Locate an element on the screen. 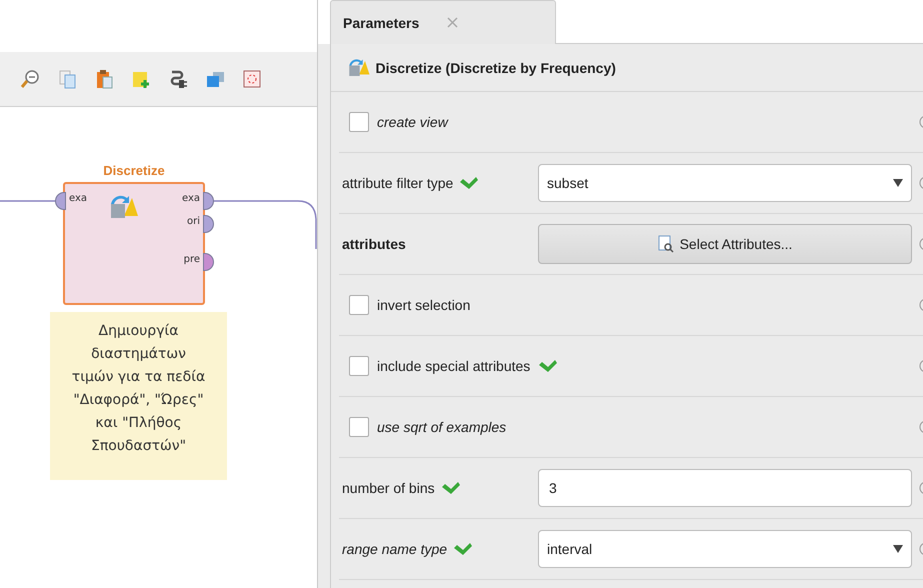 The width and height of the screenshot is (923, 588). port-label: pre is located at coordinates (192, 259).